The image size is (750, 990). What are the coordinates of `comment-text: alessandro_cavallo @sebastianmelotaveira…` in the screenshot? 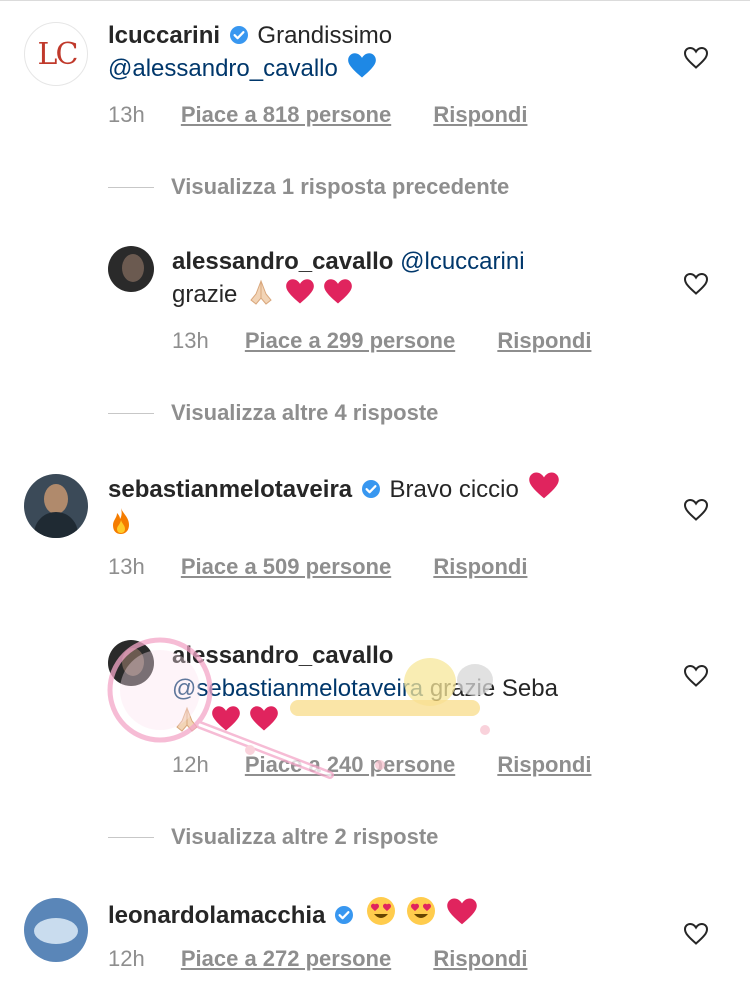 It's located at (412, 688).